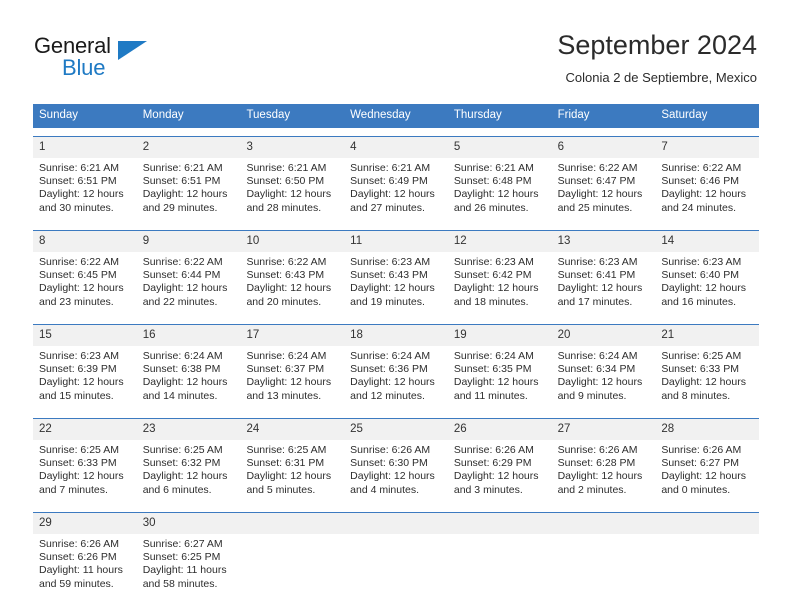  I want to click on sunset-text: Sunset: 6:32 PM, so click(181, 463).